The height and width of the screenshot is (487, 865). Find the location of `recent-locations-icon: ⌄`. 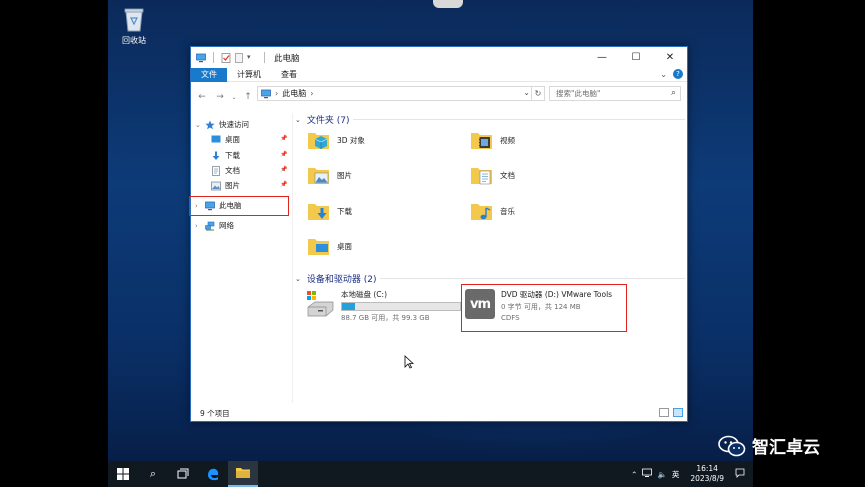

recent-locations-icon: ⌄ is located at coordinates (234, 97).